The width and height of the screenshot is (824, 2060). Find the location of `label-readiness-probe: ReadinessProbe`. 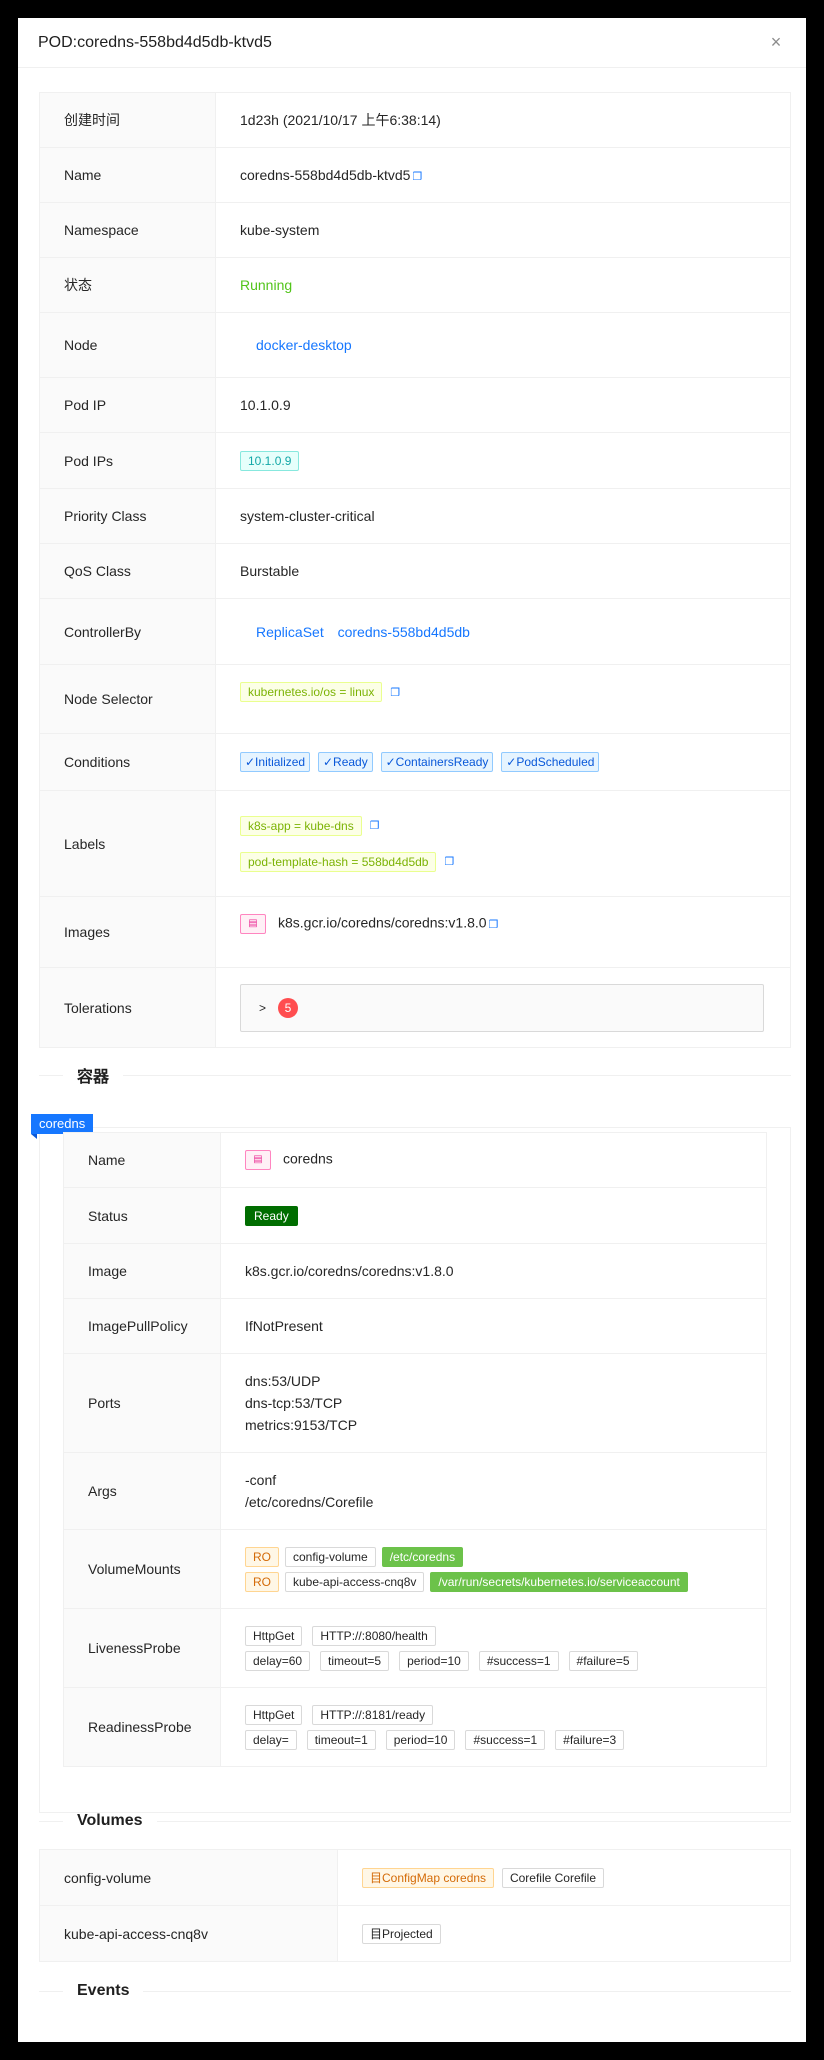

label-readiness-probe: ReadinessProbe is located at coordinates (142, 1727).